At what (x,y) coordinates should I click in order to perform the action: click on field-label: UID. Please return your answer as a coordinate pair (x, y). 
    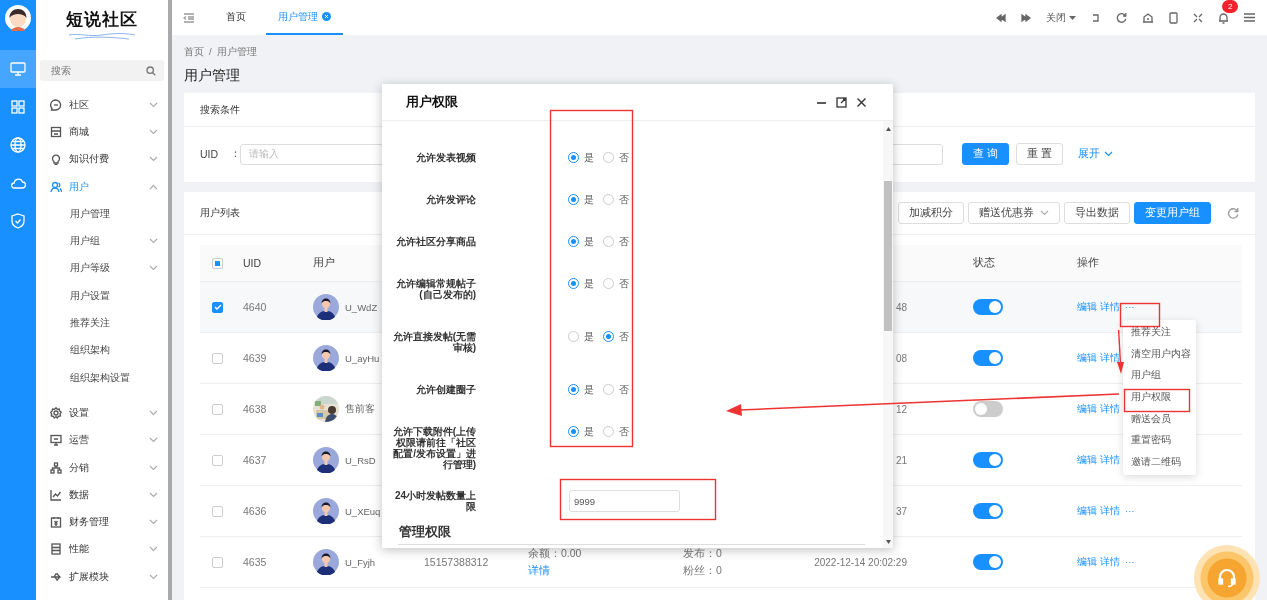
    Looking at the image, I should click on (210, 154).